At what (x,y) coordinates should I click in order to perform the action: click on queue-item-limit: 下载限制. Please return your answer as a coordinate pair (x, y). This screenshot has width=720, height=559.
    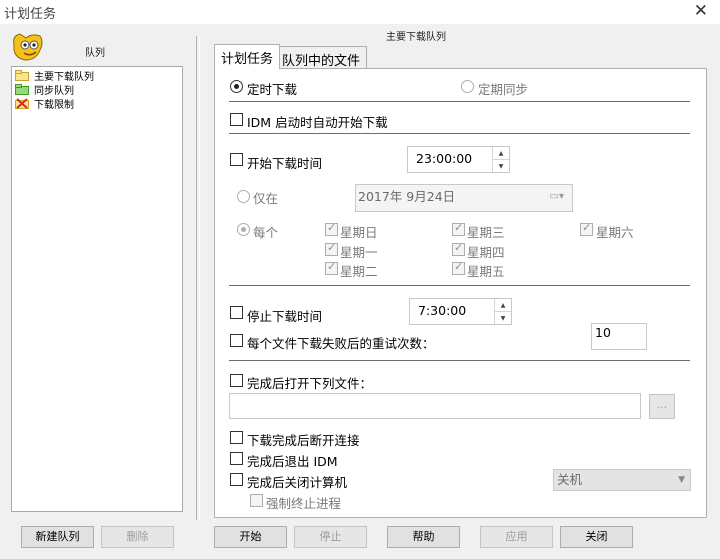
    Looking at the image, I should click on (44, 103).